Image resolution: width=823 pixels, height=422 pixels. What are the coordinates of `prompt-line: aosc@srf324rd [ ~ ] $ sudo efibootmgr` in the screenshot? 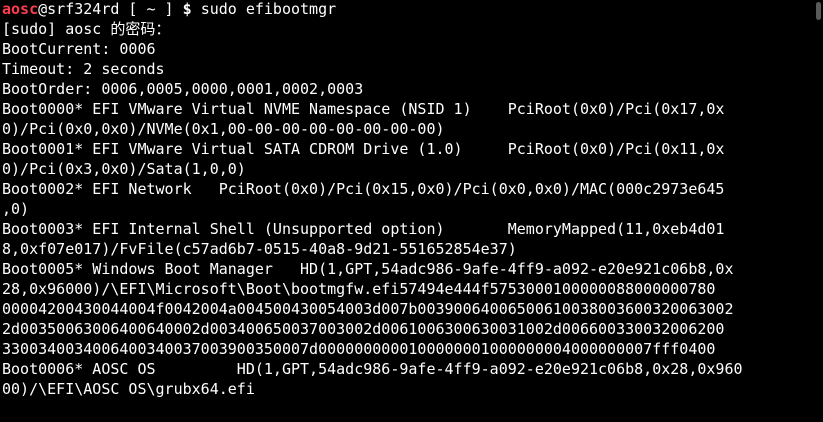 It's located at (412, 10).